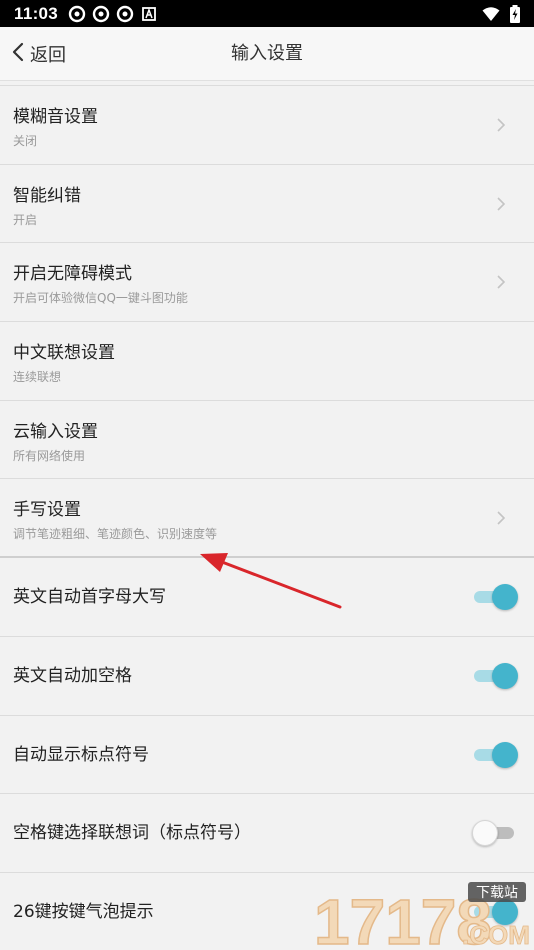 This screenshot has width=534, height=950. I want to click on setting-title: 模糊音设置, so click(55, 117).